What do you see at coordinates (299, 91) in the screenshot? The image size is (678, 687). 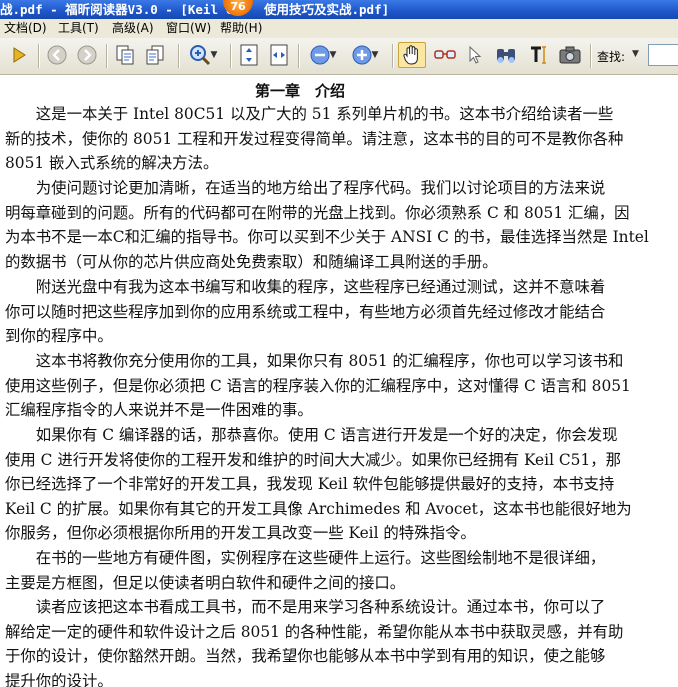 I see `chapter-title: 第一章 介绍` at bounding box center [299, 91].